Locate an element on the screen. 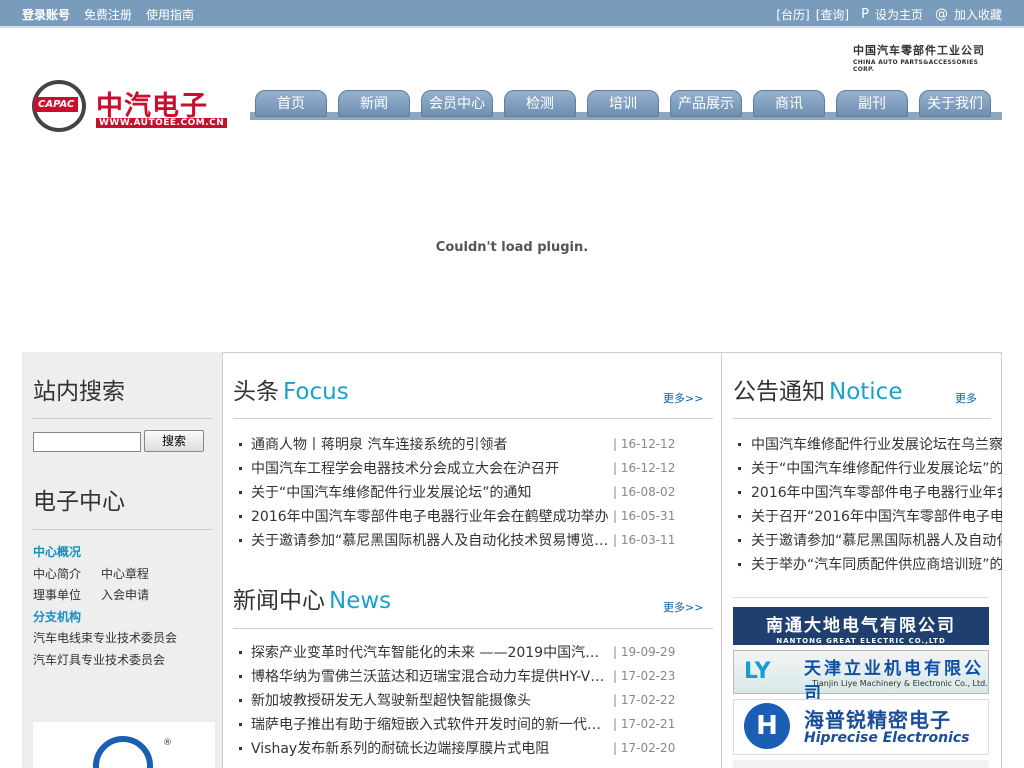 The image size is (1024, 768). nav-business: 商讯 is located at coordinates (789, 103).